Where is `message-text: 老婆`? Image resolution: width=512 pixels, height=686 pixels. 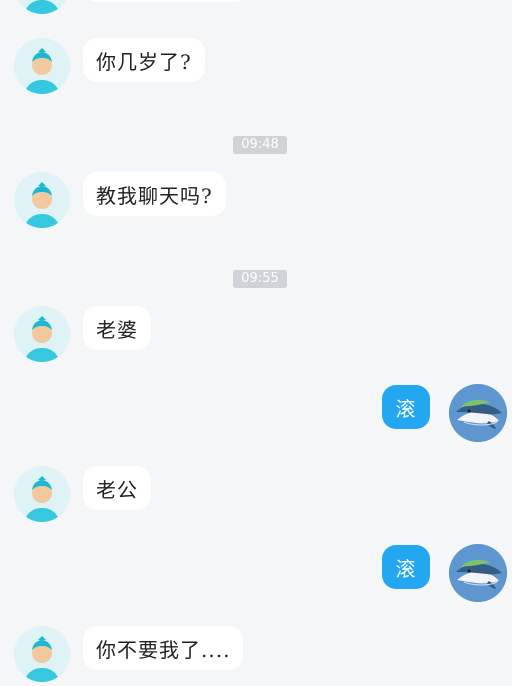
message-text: 老婆 is located at coordinates (117, 329).